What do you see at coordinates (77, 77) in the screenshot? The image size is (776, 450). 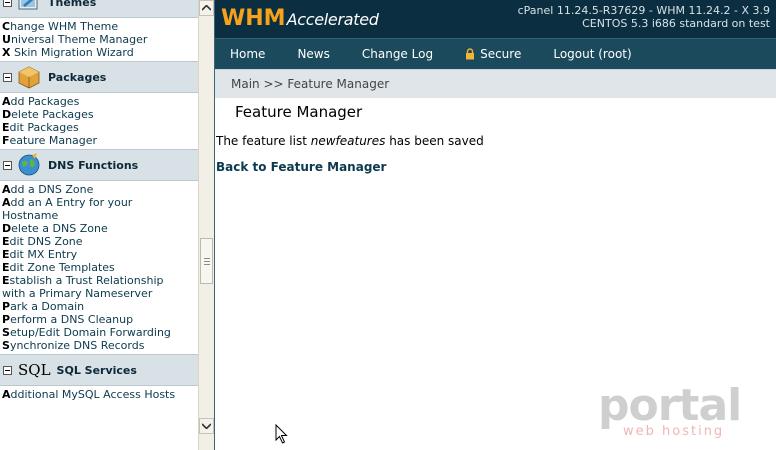 I see `section-title: Packages` at bounding box center [77, 77].